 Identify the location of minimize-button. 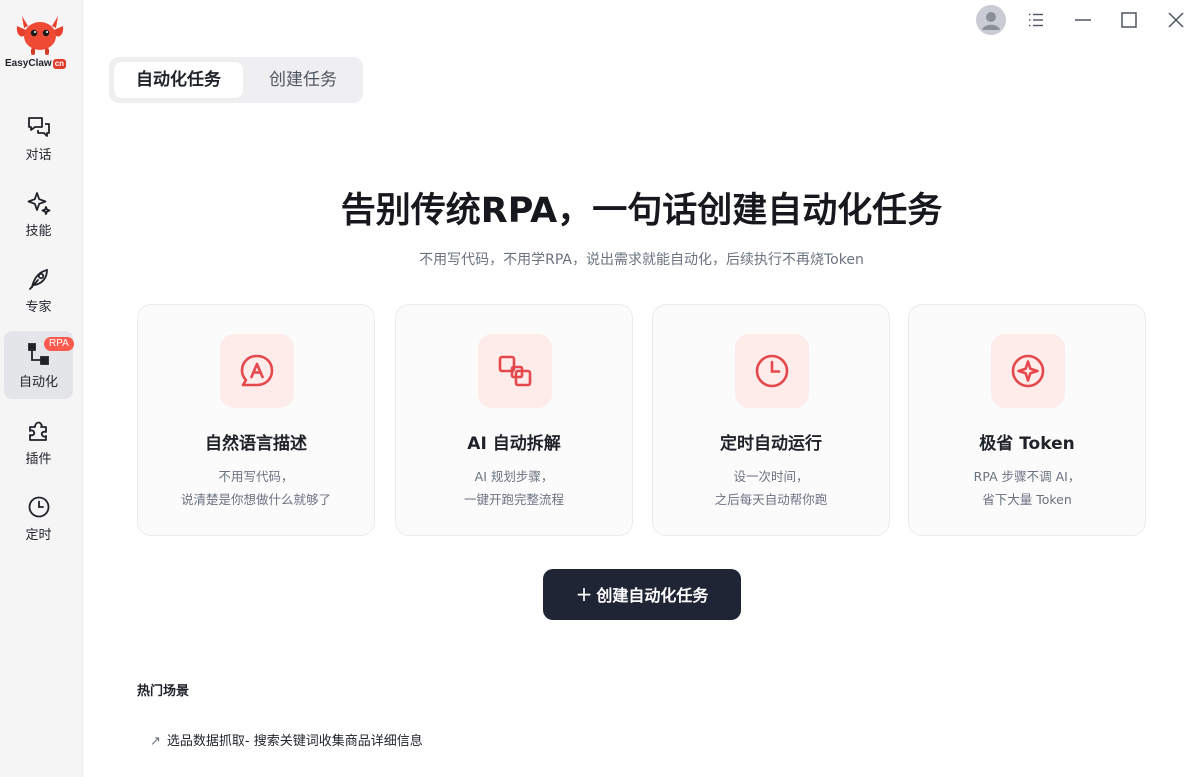
(1083, 20).